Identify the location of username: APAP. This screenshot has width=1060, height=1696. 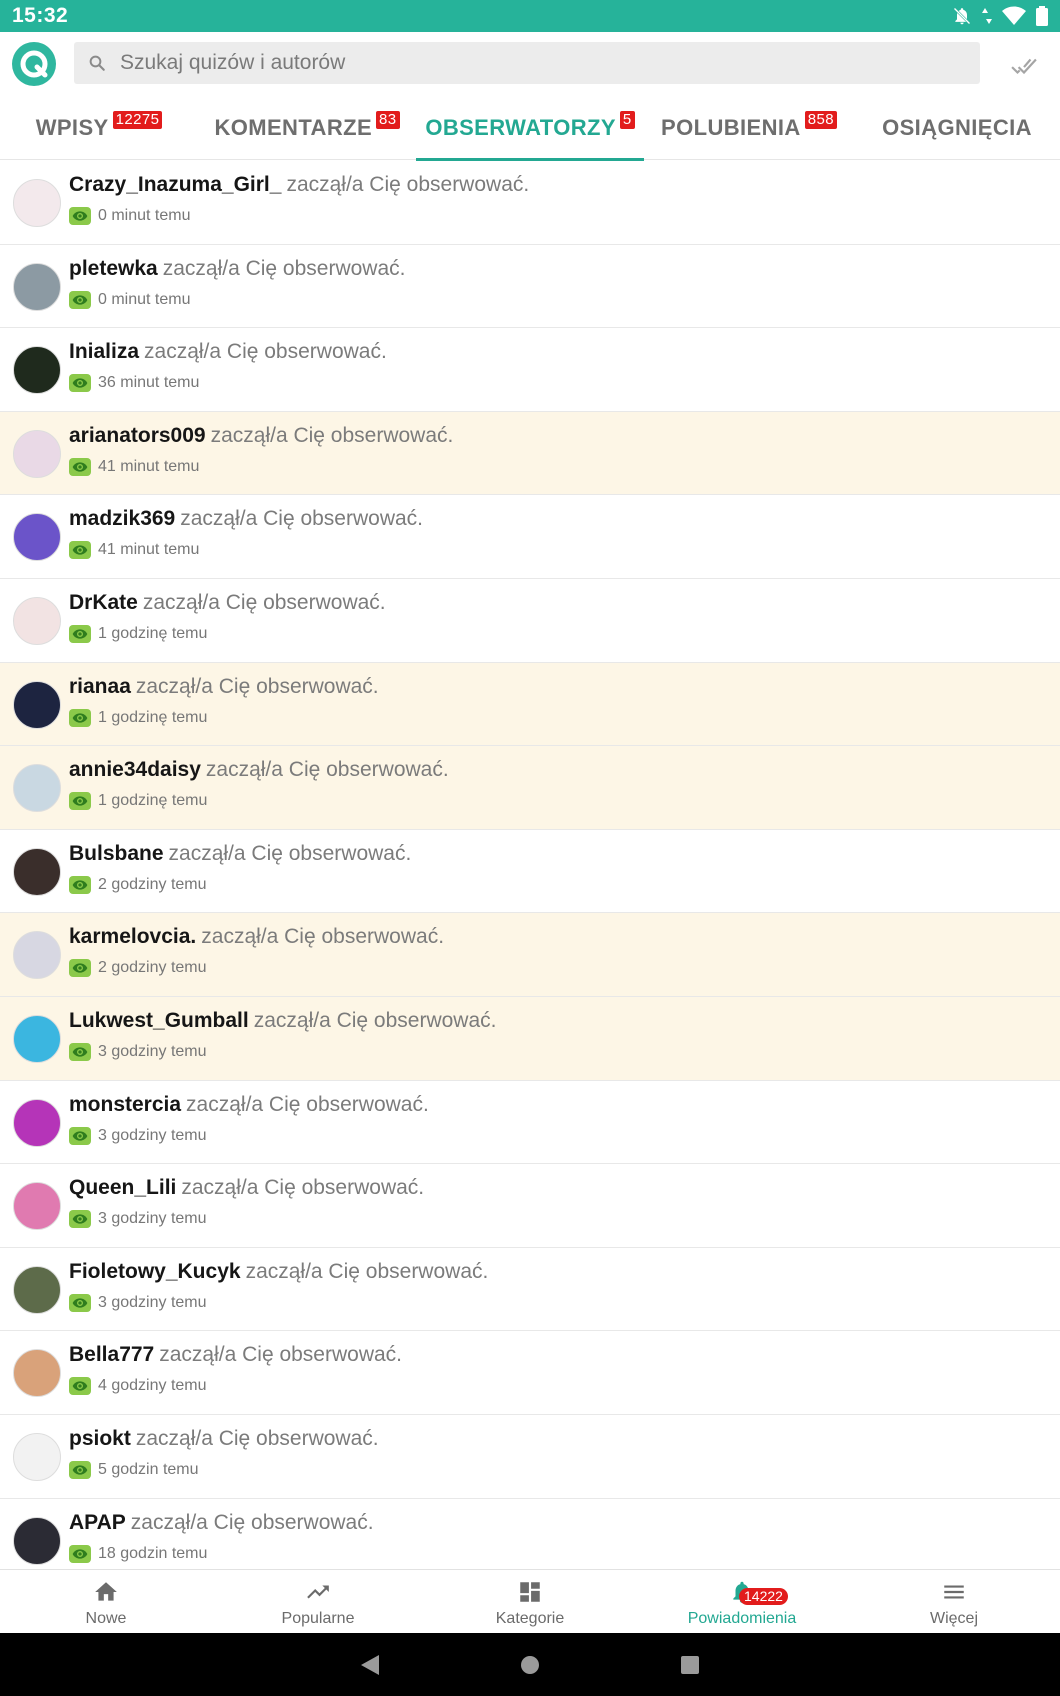
(97, 1522).